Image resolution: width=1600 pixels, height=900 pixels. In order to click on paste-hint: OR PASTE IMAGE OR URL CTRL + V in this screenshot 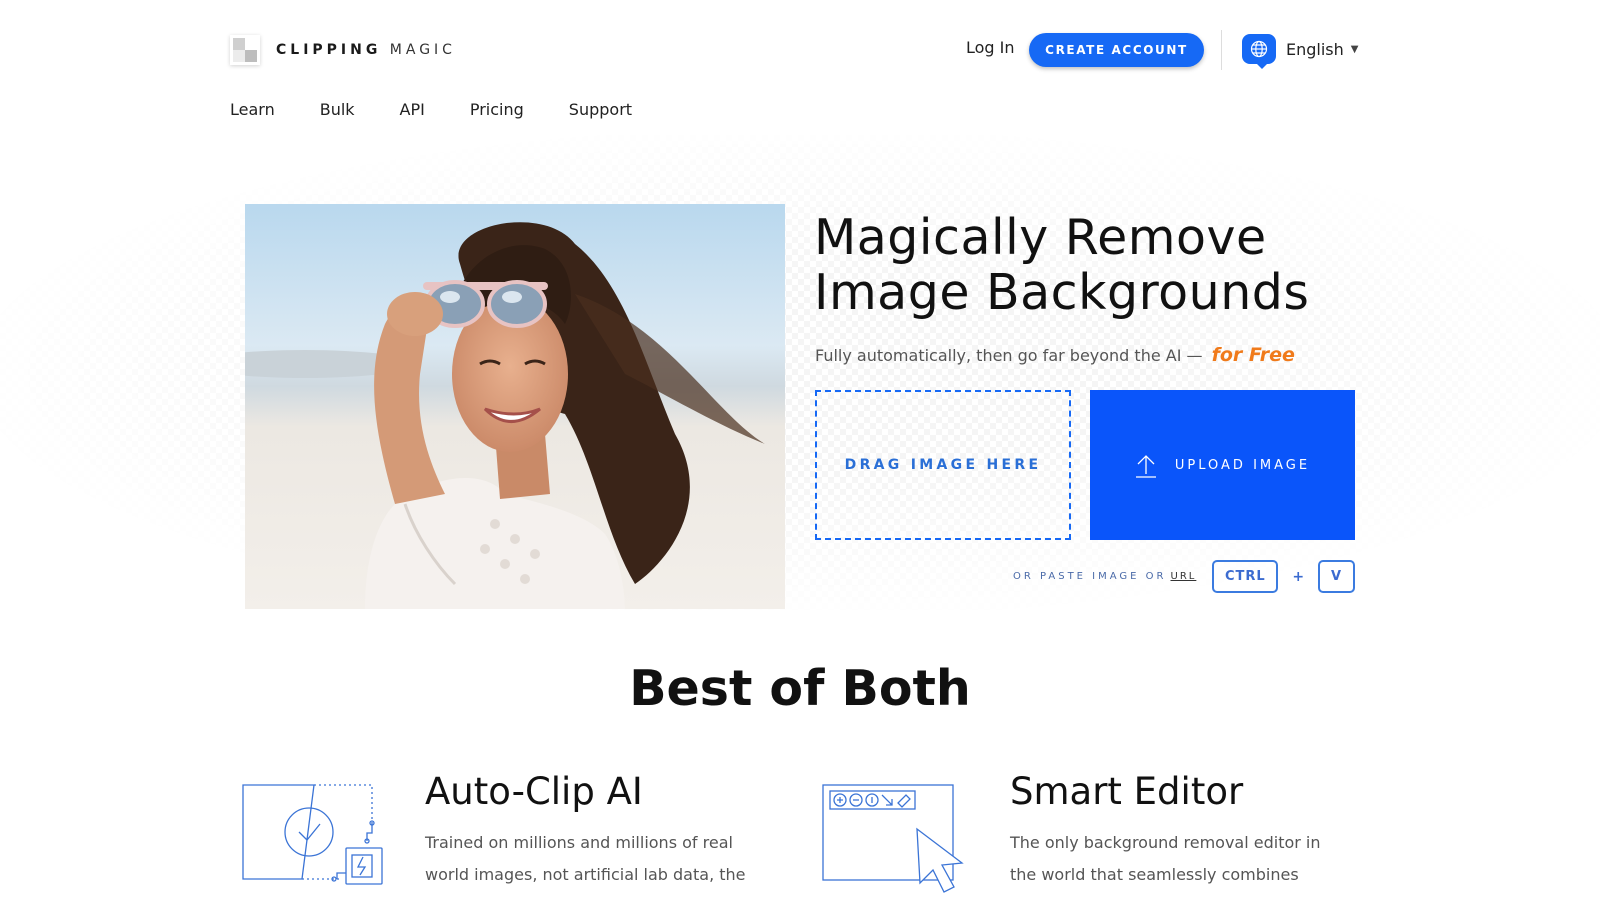, I will do `click(1184, 576)`.